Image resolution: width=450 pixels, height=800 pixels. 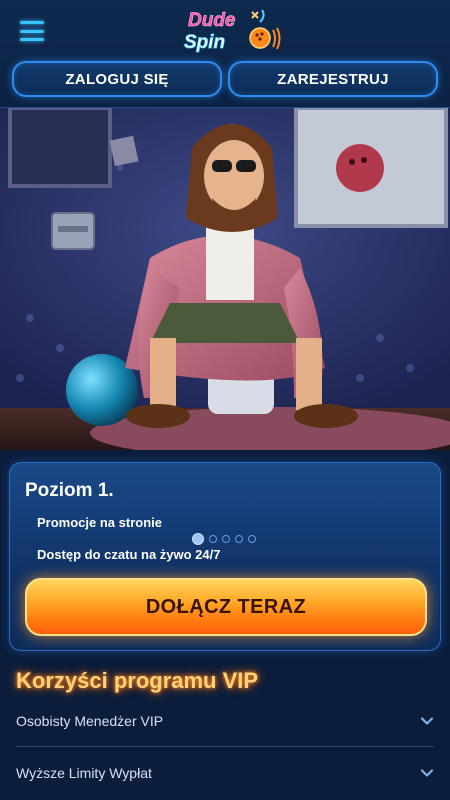 What do you see at coordinates (90, 721) in the screenshot?
I see `accordion-label: Osobisty Menedżer VIP` at bounding box center [90, 721].